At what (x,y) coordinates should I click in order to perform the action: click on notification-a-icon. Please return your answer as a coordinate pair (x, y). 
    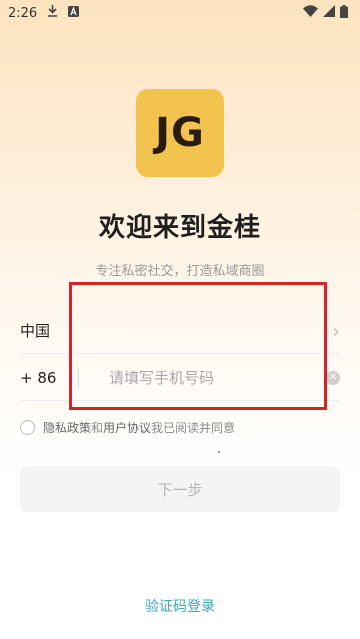
    Looking at the image, I should click on (74, 13).